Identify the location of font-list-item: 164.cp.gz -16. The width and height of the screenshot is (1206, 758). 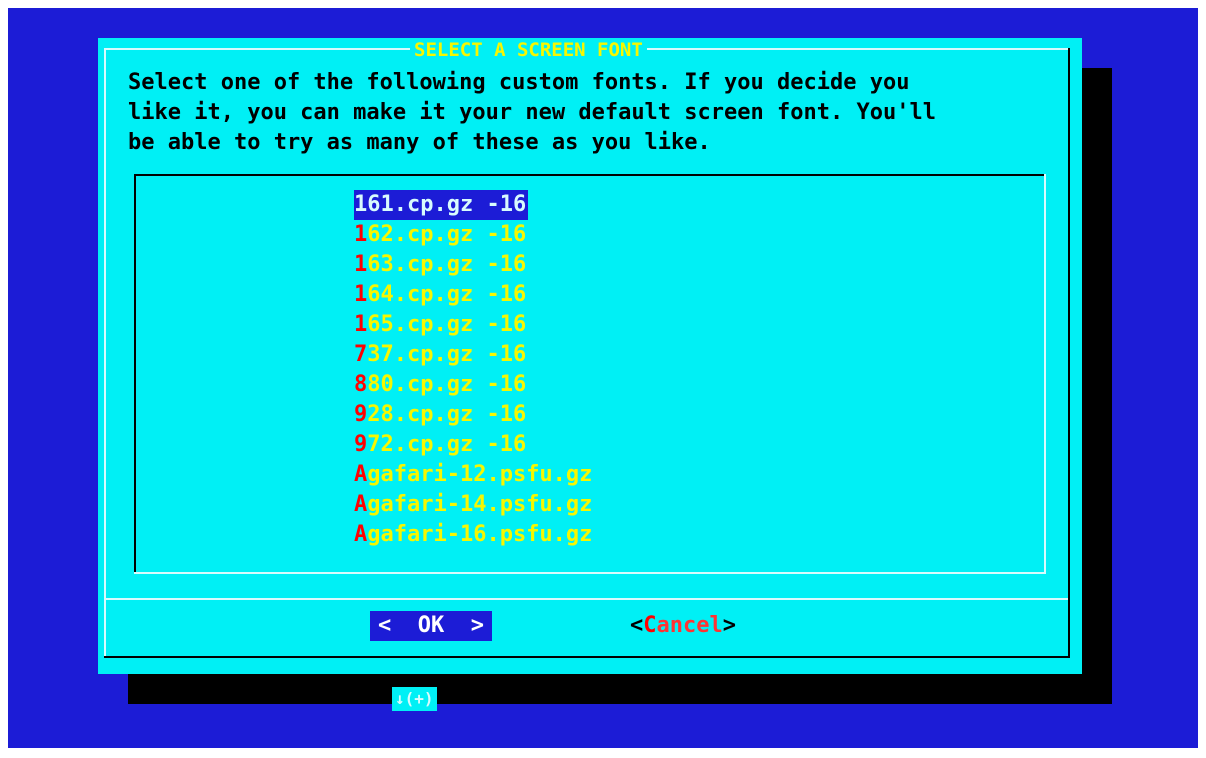
(440, 295).